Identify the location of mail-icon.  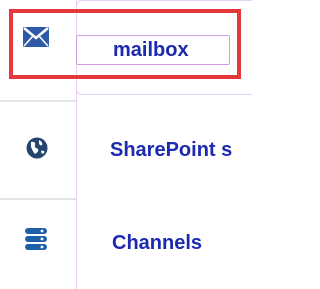
(36, 37).